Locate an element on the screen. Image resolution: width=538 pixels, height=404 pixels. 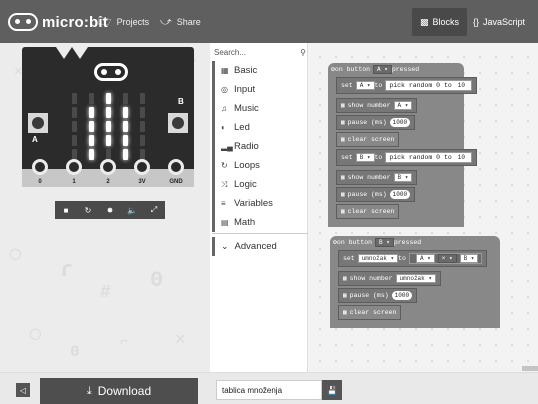
variable-dropdown: B ▾ is located at coordinates (365, 157).